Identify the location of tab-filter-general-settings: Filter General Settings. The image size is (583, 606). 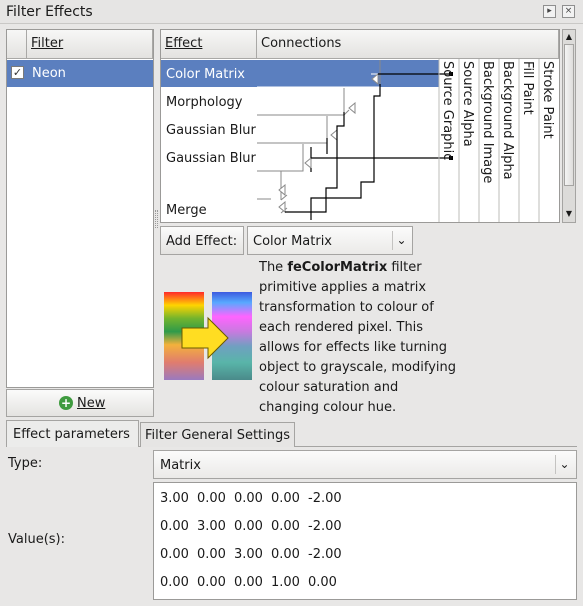
(217, 434).